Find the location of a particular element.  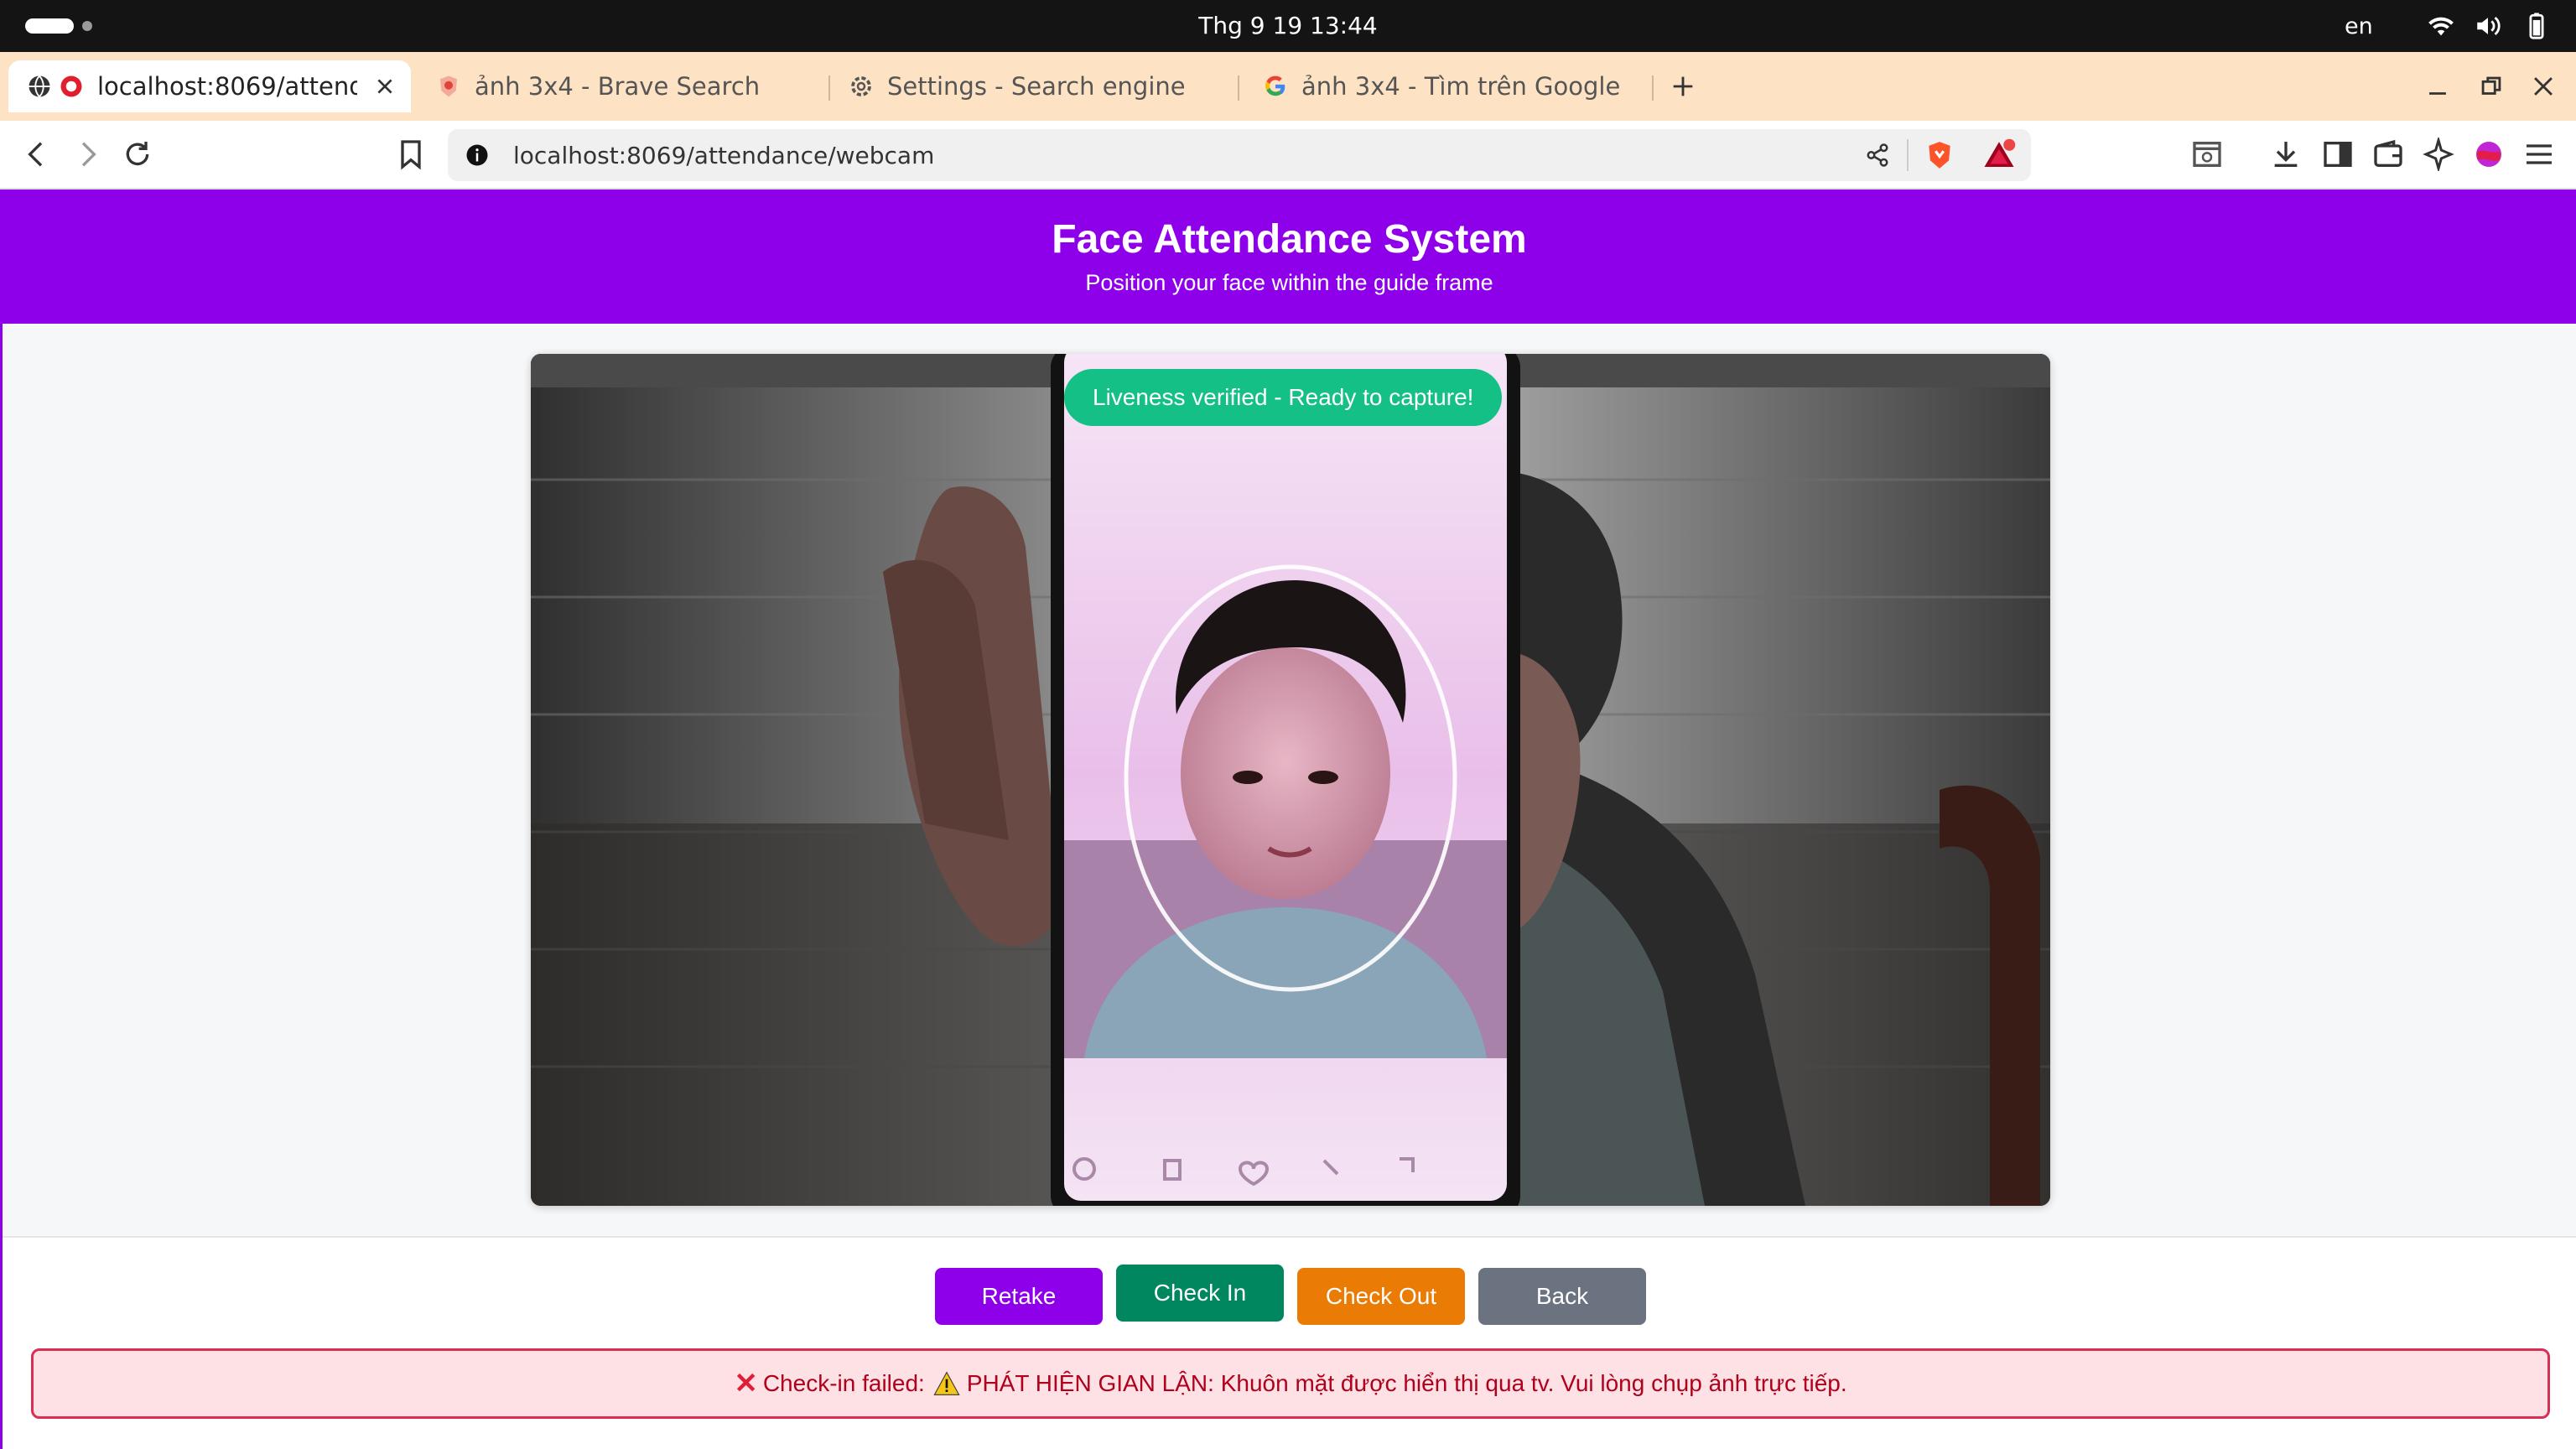

restore-icon is located at coordinates (2491, 86).